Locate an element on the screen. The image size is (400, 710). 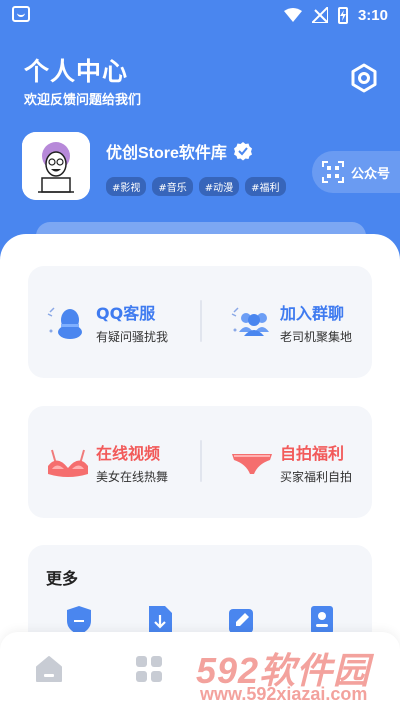
signal-off-icon is located at coordinates (319, 15).